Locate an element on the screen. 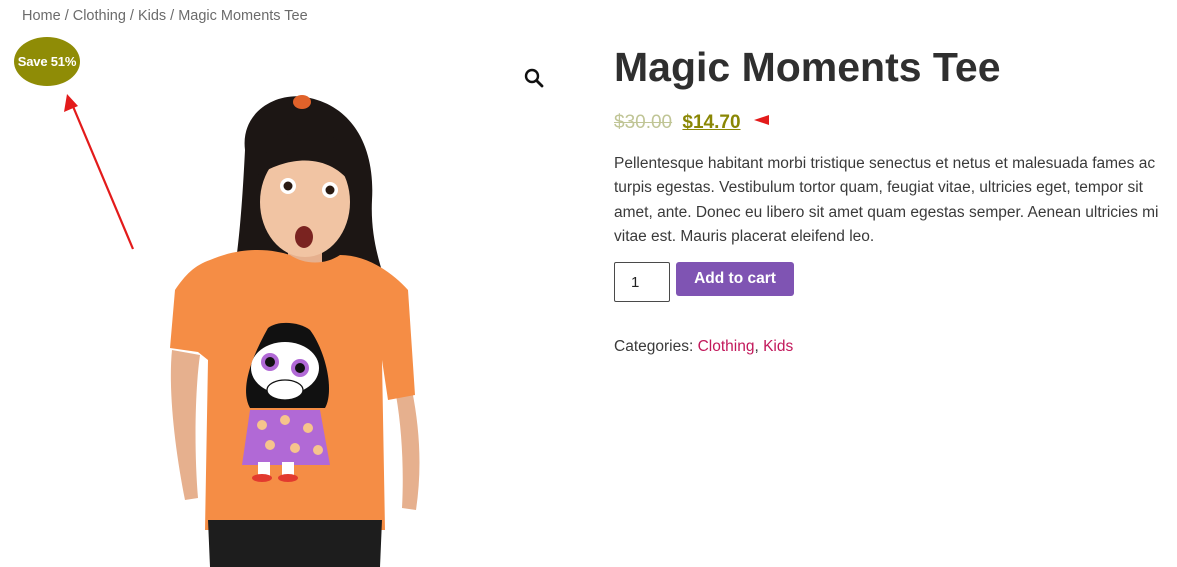  breadcrumb: Home / Clothing / Kids / Magic Moments Tee is located at coordinates (165, 16).